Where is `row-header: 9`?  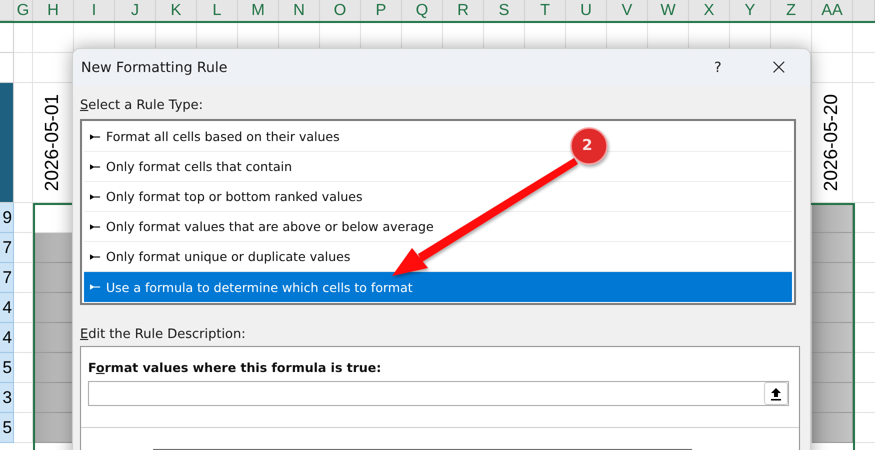 row-header: 9 is located at coordinates (7, 218).